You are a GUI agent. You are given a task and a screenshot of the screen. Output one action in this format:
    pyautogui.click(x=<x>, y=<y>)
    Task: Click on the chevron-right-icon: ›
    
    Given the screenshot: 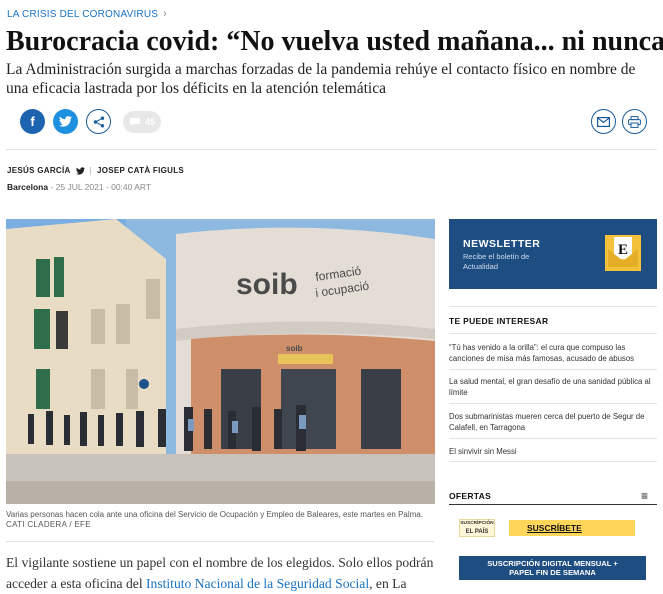 What is the action you would take?
    pyautogui.click(x=165, y=14)
    